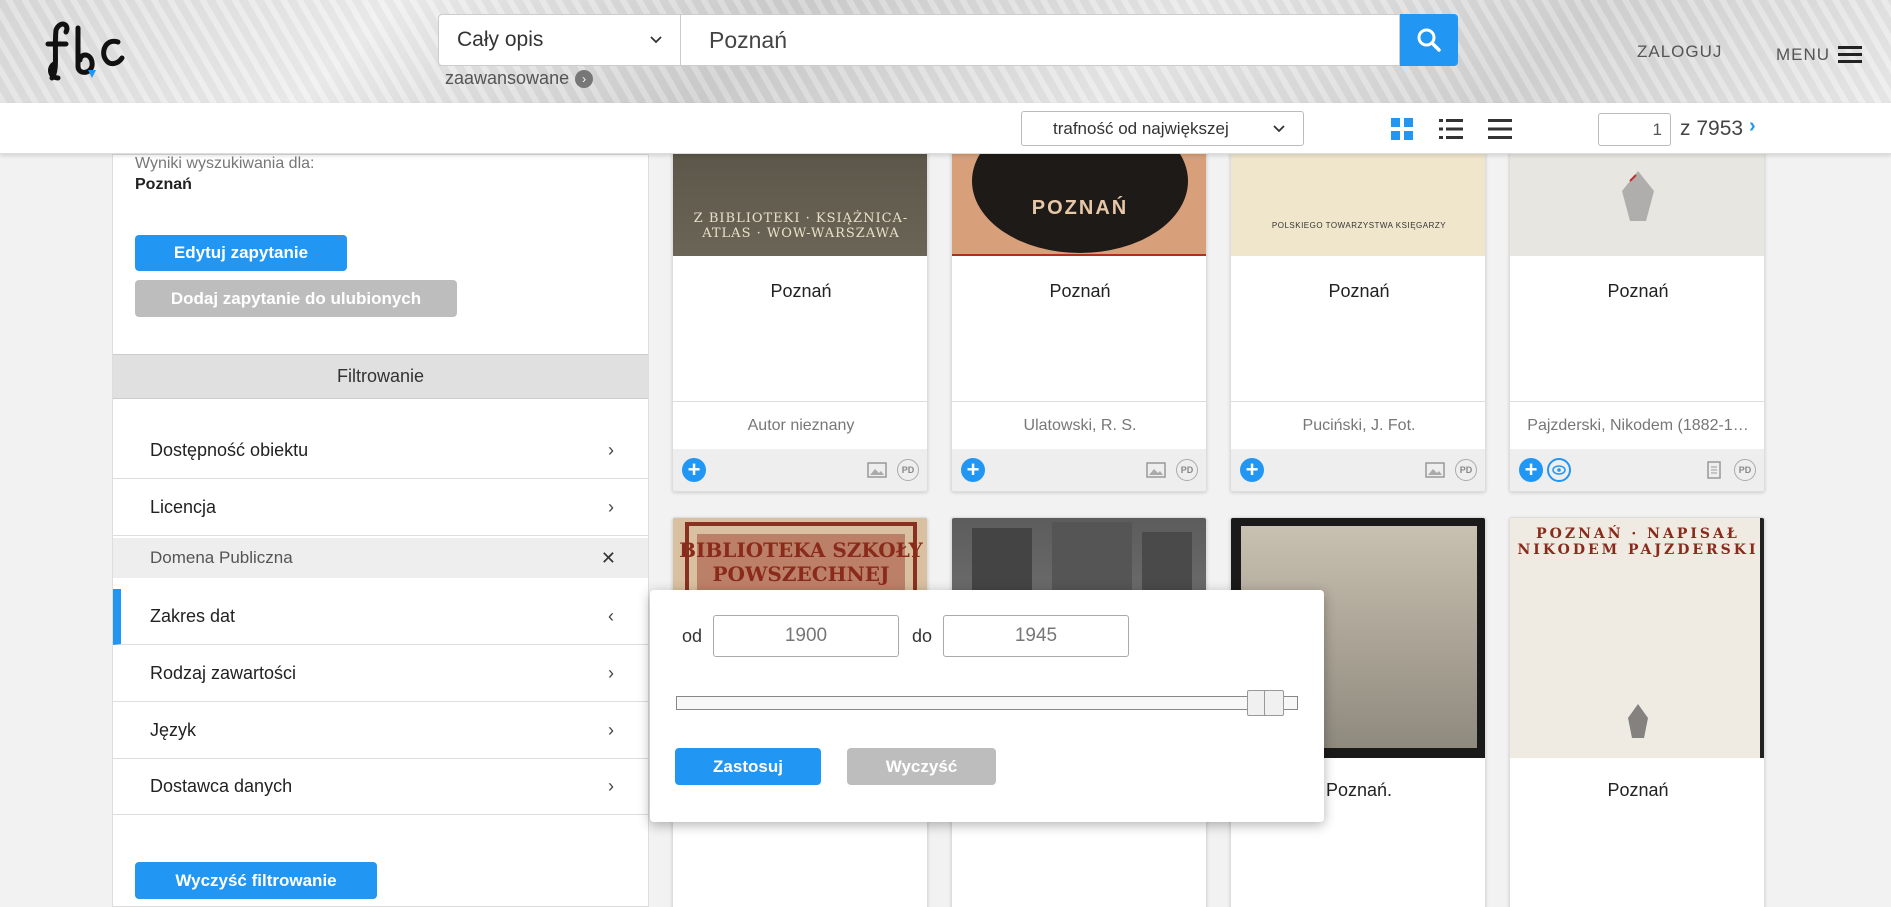 This screenshot has width=1891, height=907. Describe the element at coordinates (1850, 54) in the screenshot. I see `hamburger-icon` at that location.